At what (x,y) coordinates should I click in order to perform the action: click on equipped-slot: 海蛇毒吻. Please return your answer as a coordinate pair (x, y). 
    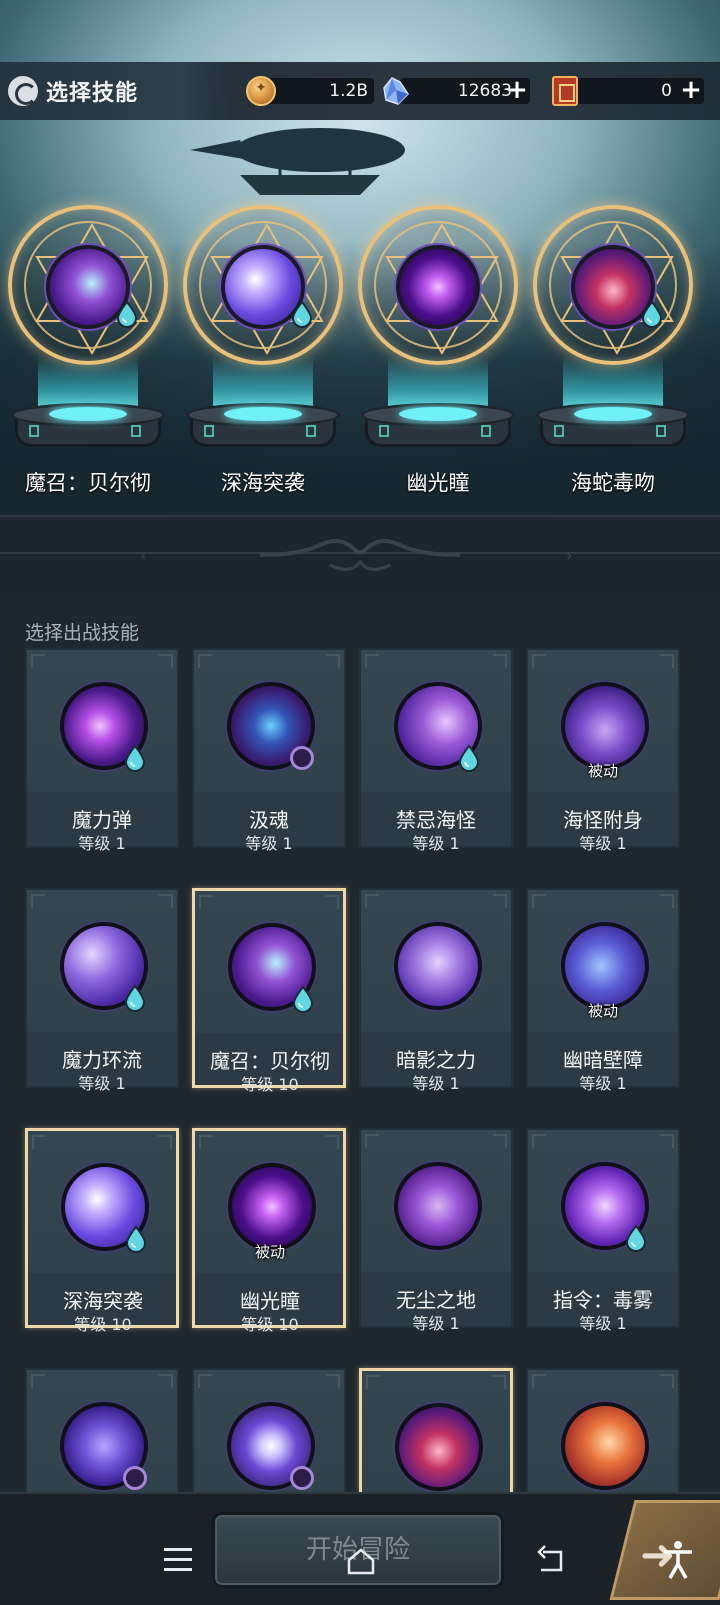
    Looking at the image, I should click on (613, 350).